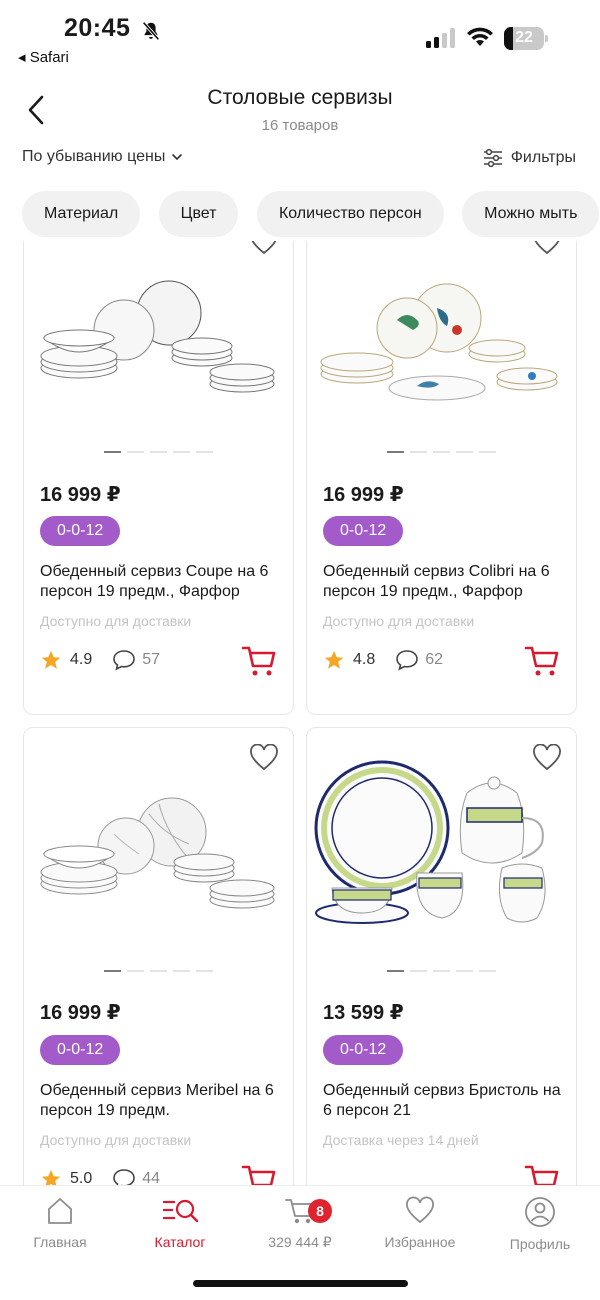 The width and height of the screenshot is (600, 1300). What do you see at coordinates (543, 157) in the screenshot?
I see `filters-label: Фильтры` at bounding box center [543, 157].